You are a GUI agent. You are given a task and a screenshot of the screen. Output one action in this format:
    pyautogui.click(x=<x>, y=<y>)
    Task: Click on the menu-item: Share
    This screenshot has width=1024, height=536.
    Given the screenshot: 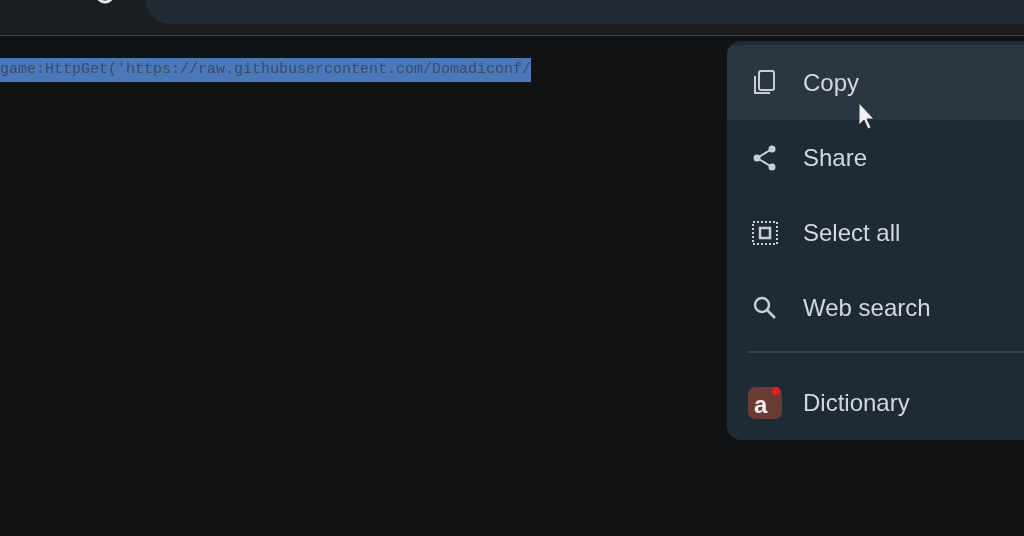 What is the action you would take?
    pyautogui.click(x=875, y=157)
    